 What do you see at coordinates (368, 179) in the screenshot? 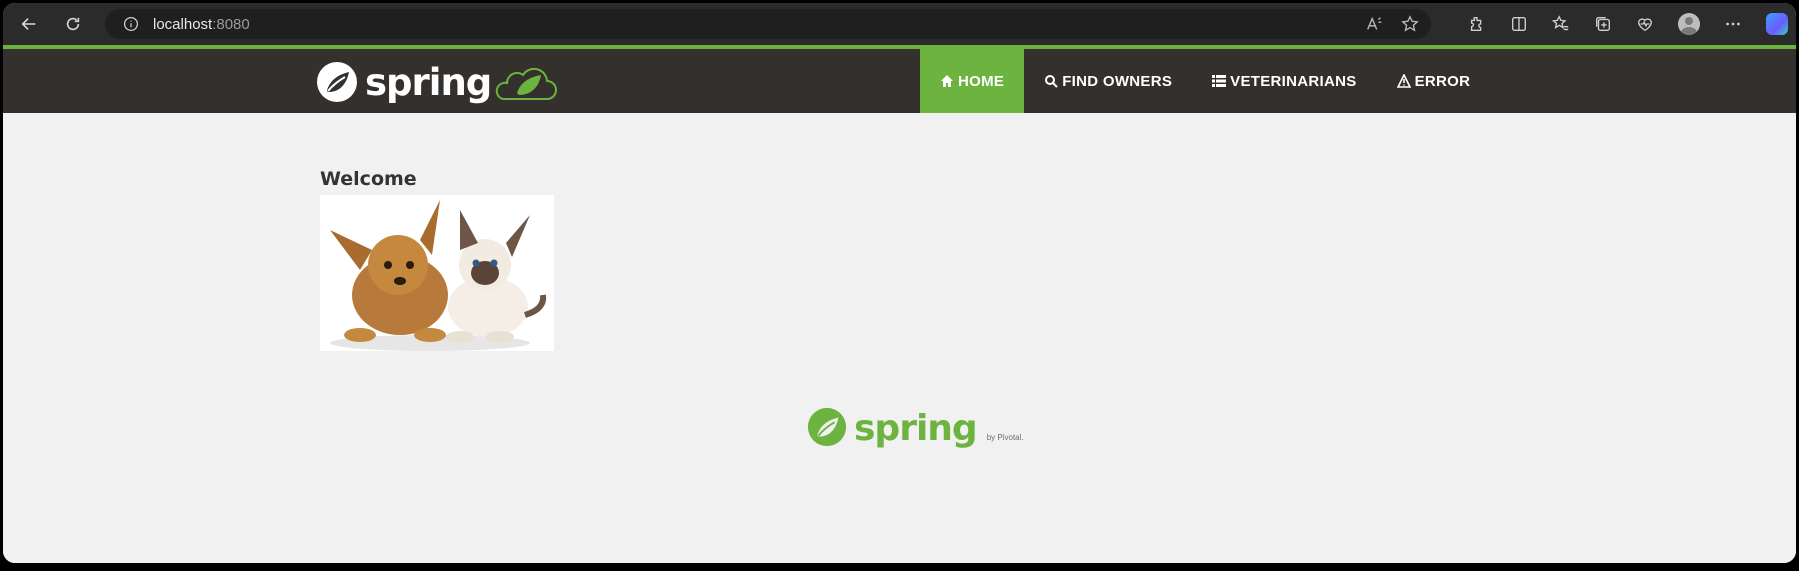
I see `page-title: Welcome` at bounding box center [368, 179].